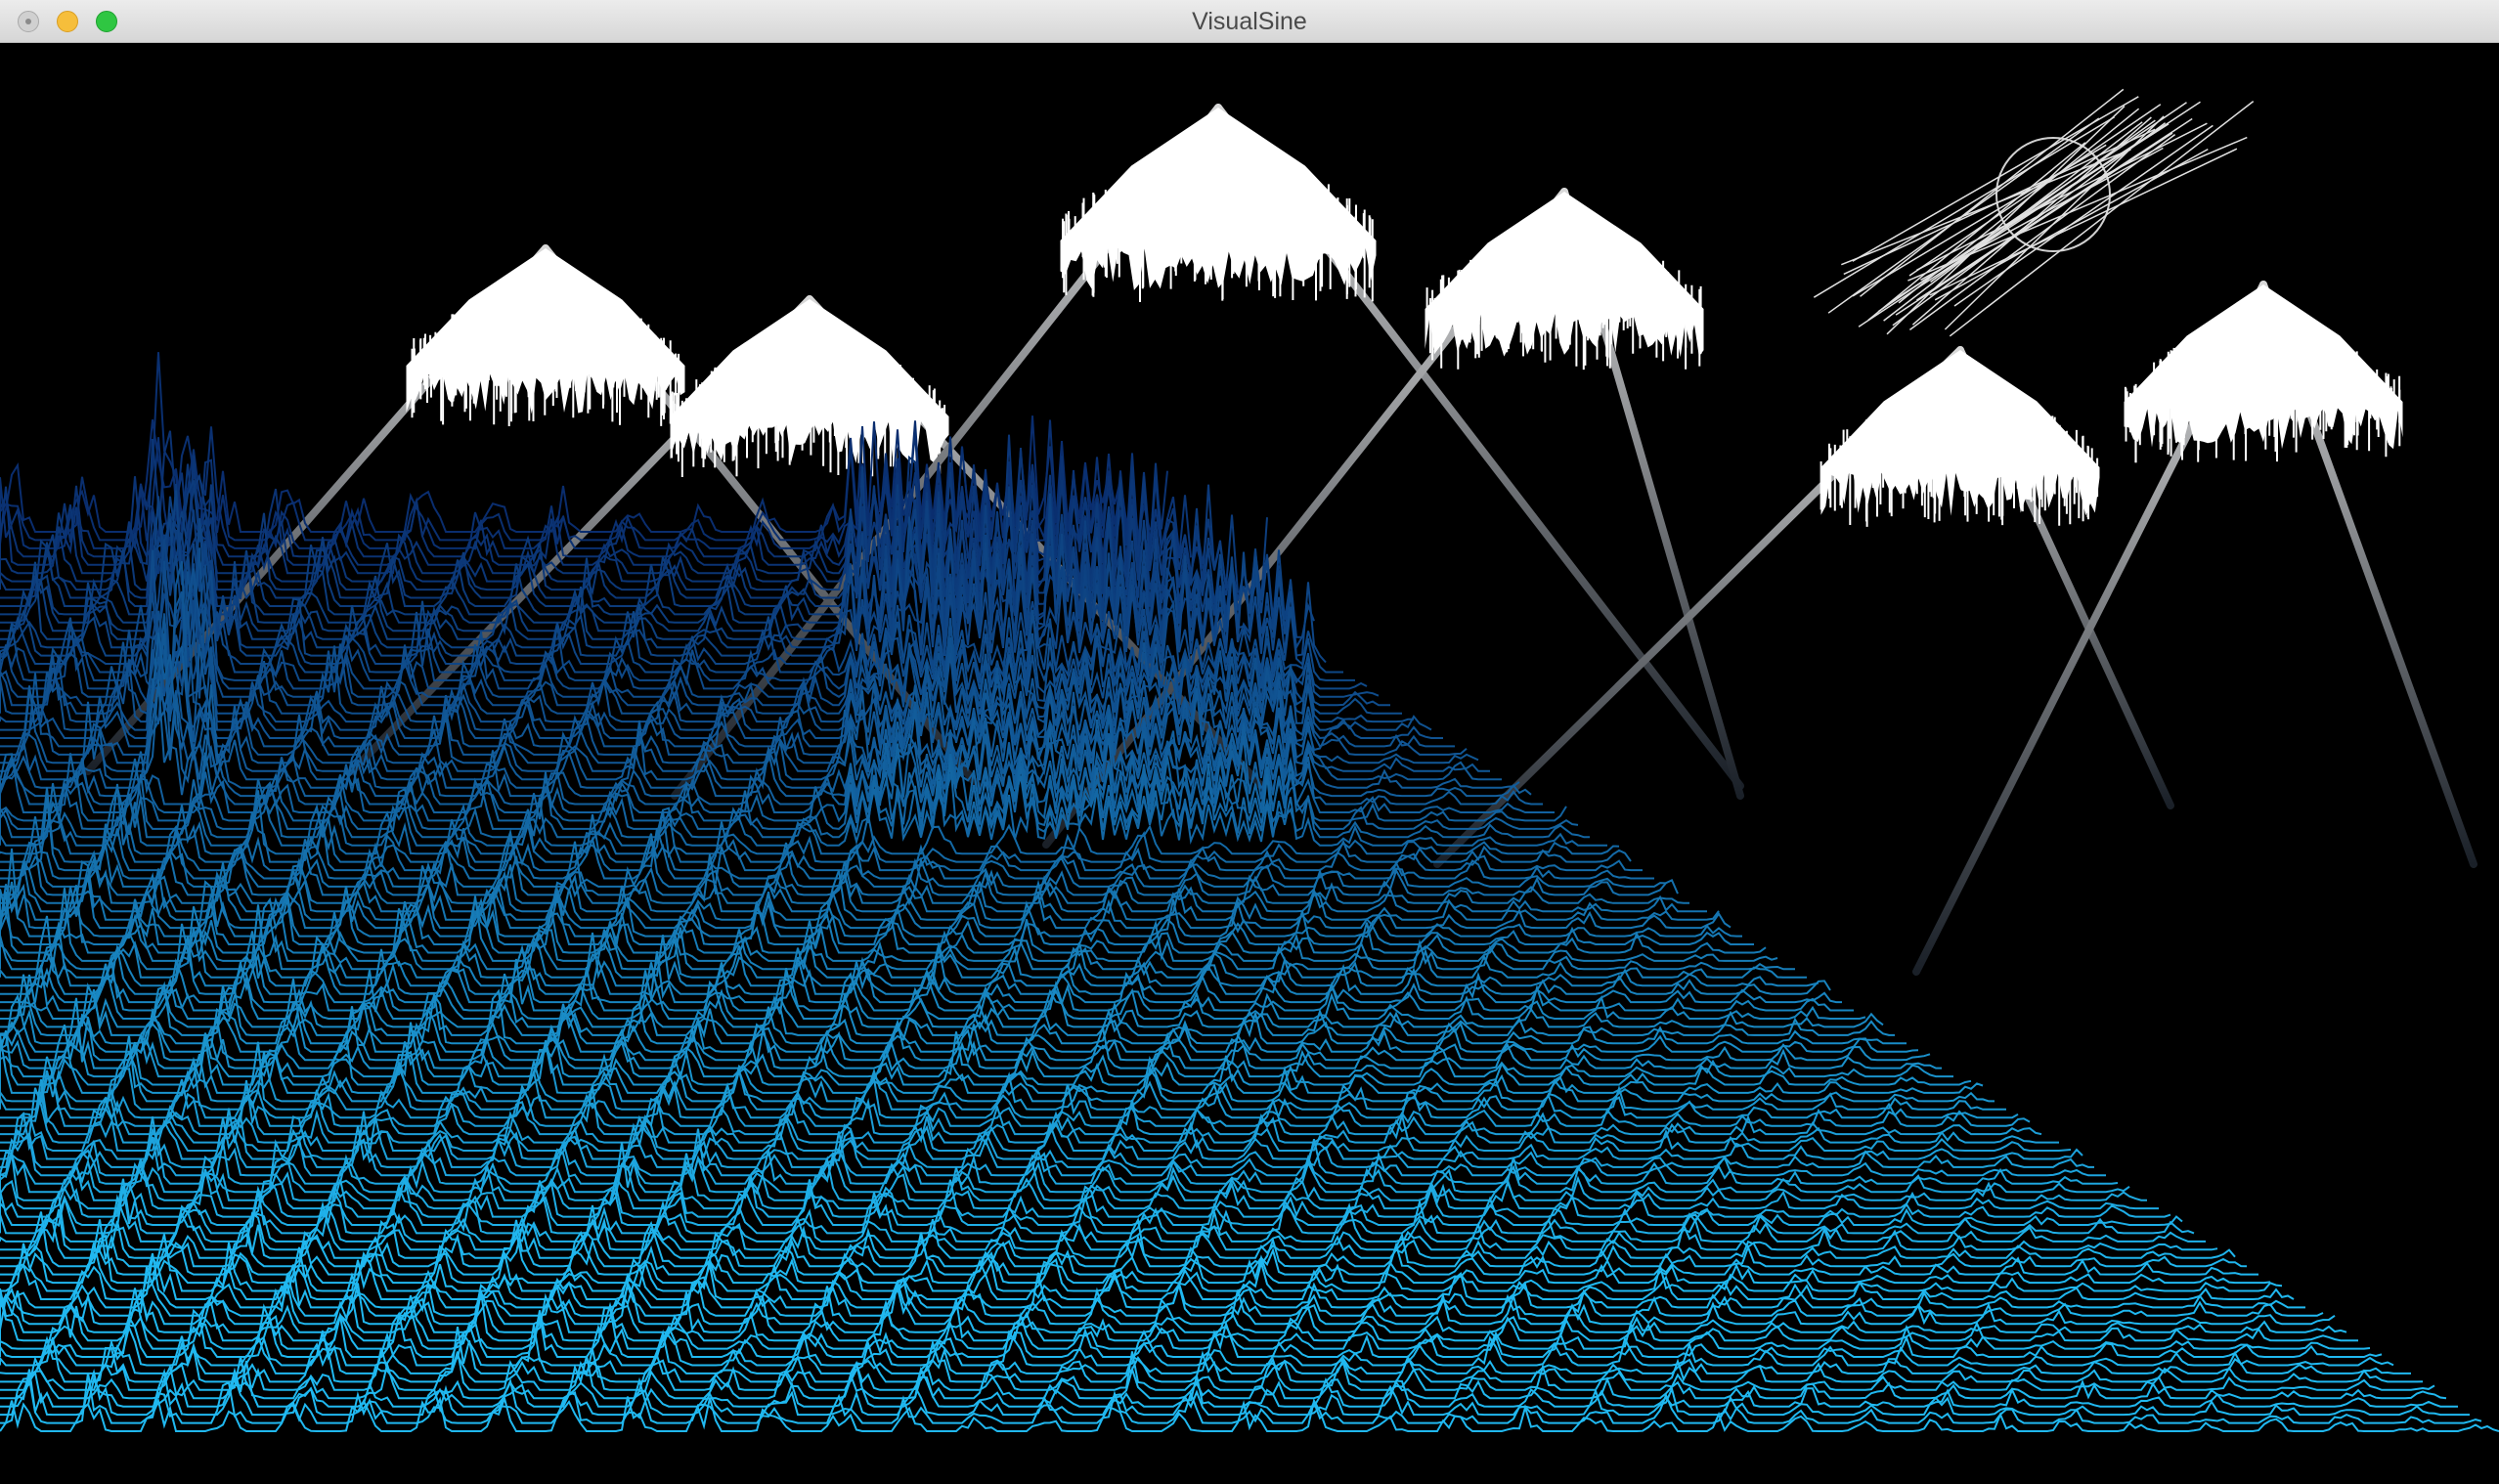 The height and width of the screenshot is (1484, 2499). I want to click on window-title: VisualSine, so click(1249, 21).